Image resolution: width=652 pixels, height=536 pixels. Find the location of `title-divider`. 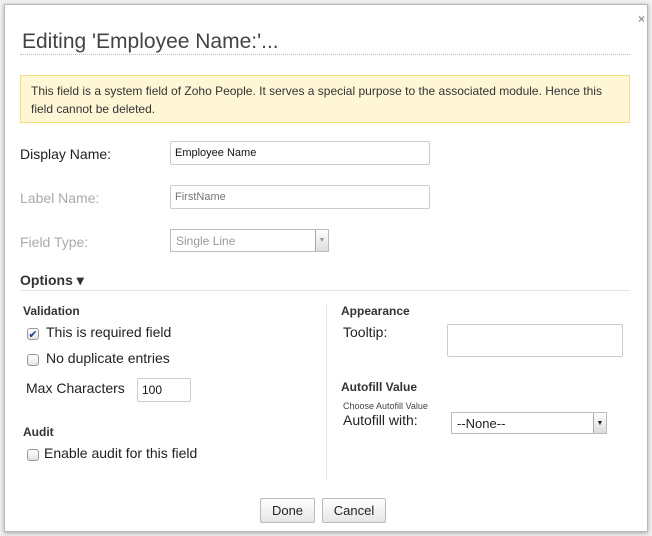

title-divider is located at coordinates (325, 54).